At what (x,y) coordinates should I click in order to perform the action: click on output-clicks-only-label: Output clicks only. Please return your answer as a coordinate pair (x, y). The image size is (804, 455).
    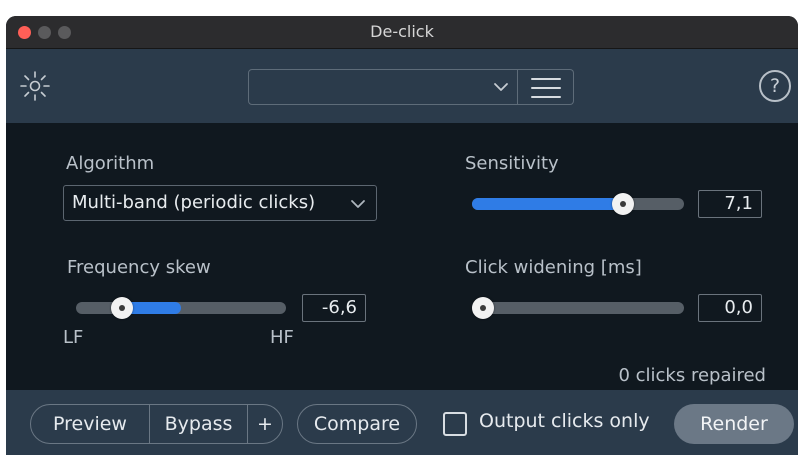
    Looking at the image, I should click on (564, 421).